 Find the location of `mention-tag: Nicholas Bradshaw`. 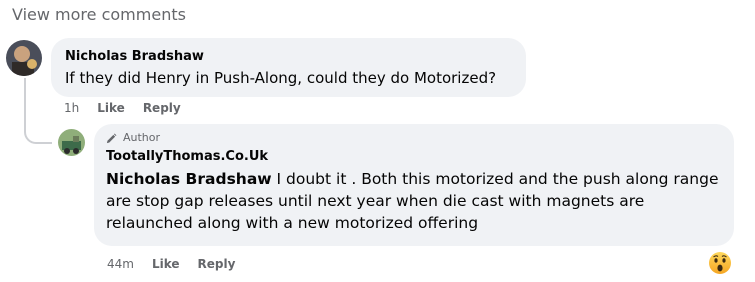

mention-tag: Nicholas Bradshaw is located at coordinates (189, 179).